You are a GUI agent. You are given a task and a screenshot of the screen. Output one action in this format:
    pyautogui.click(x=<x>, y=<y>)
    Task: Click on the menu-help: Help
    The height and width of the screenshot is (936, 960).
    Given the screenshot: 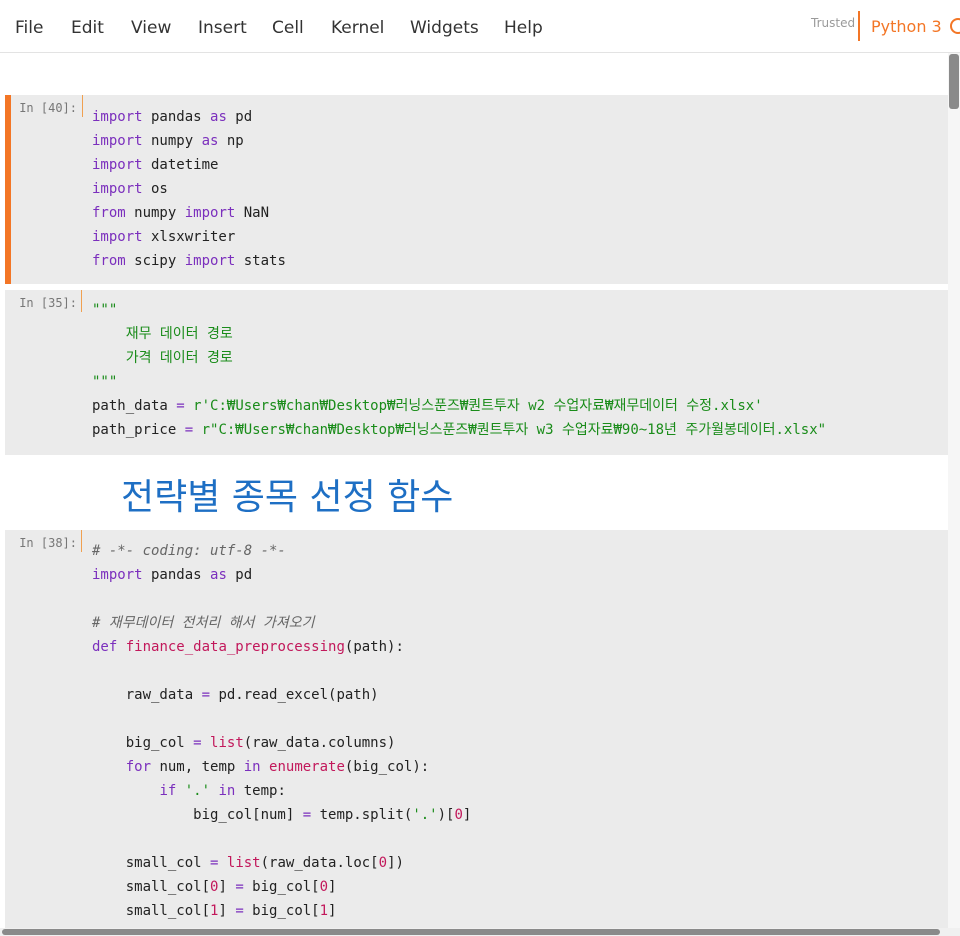 What is the action you would take?
    pyautogui.click(x=523, y=28)
    